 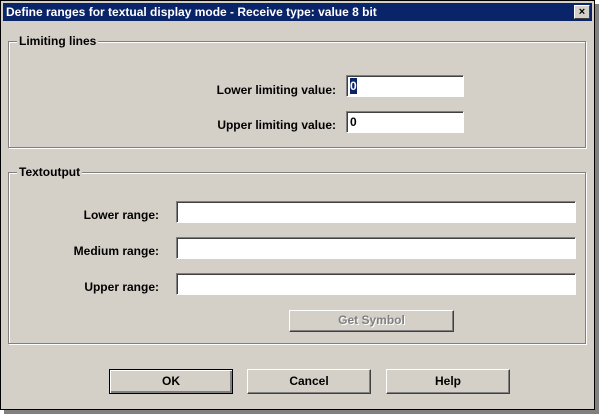 I want to click on upper-limiting-value-label: Upper limiting value:, so click(x=276, y=125).